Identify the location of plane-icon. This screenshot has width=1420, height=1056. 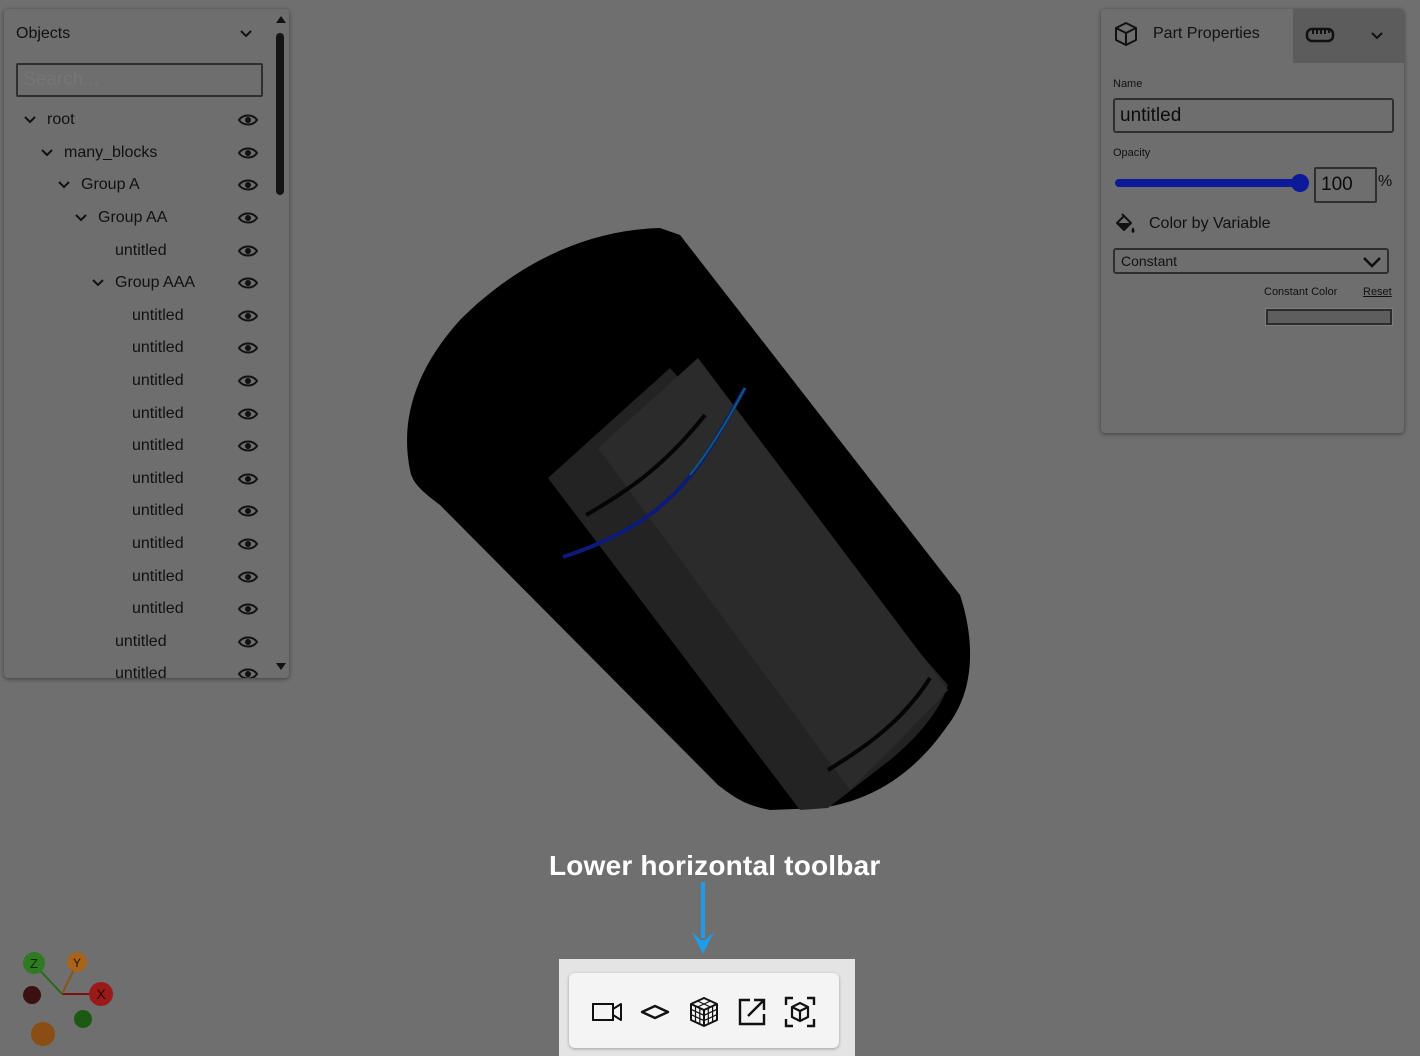
(655, 1012).